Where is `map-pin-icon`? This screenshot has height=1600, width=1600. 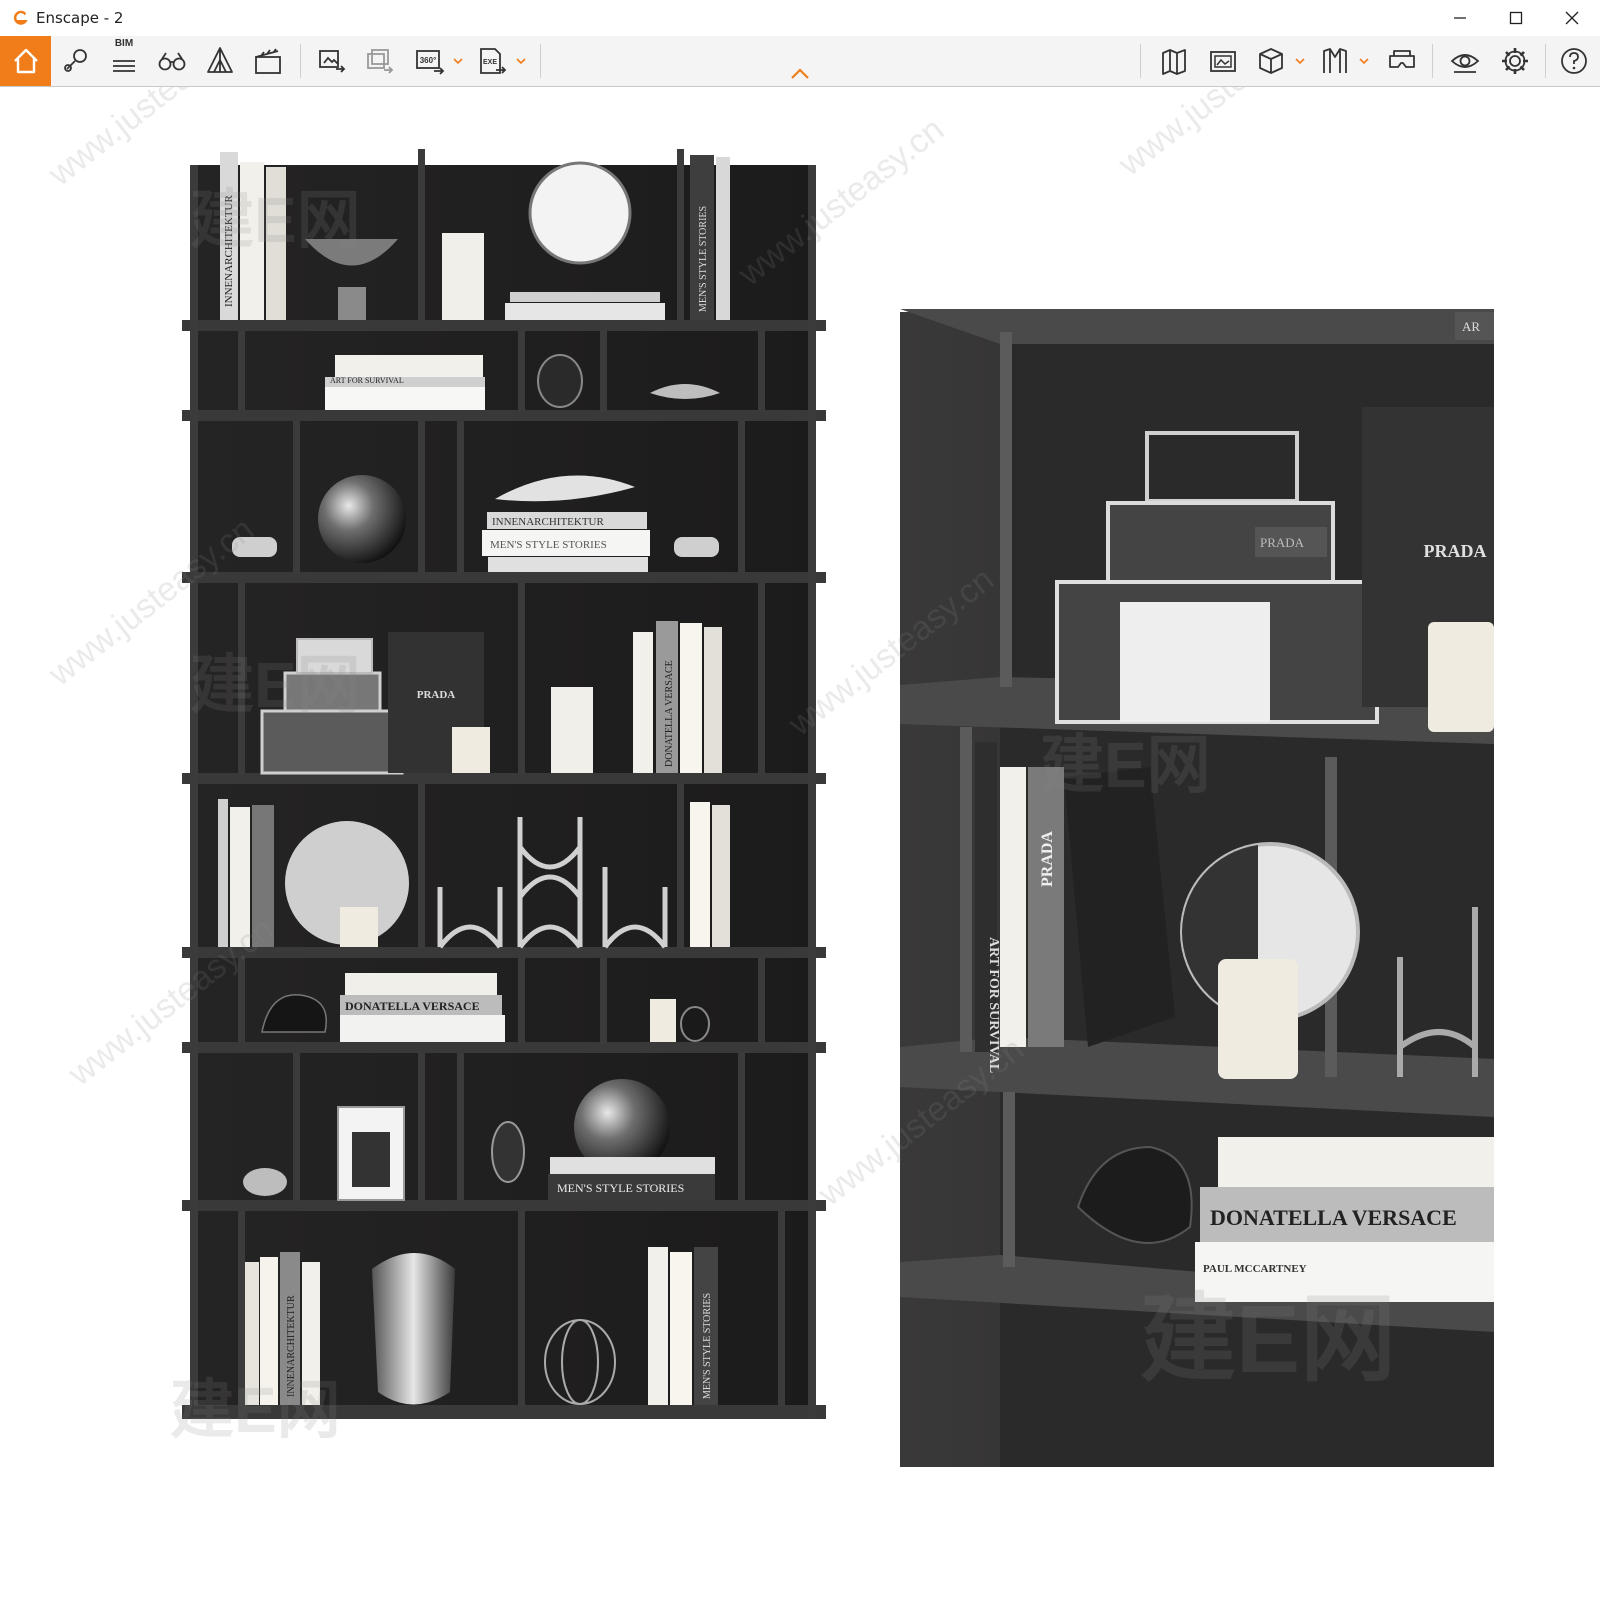 map-pin-icon is located at coordinates (1174, 62).